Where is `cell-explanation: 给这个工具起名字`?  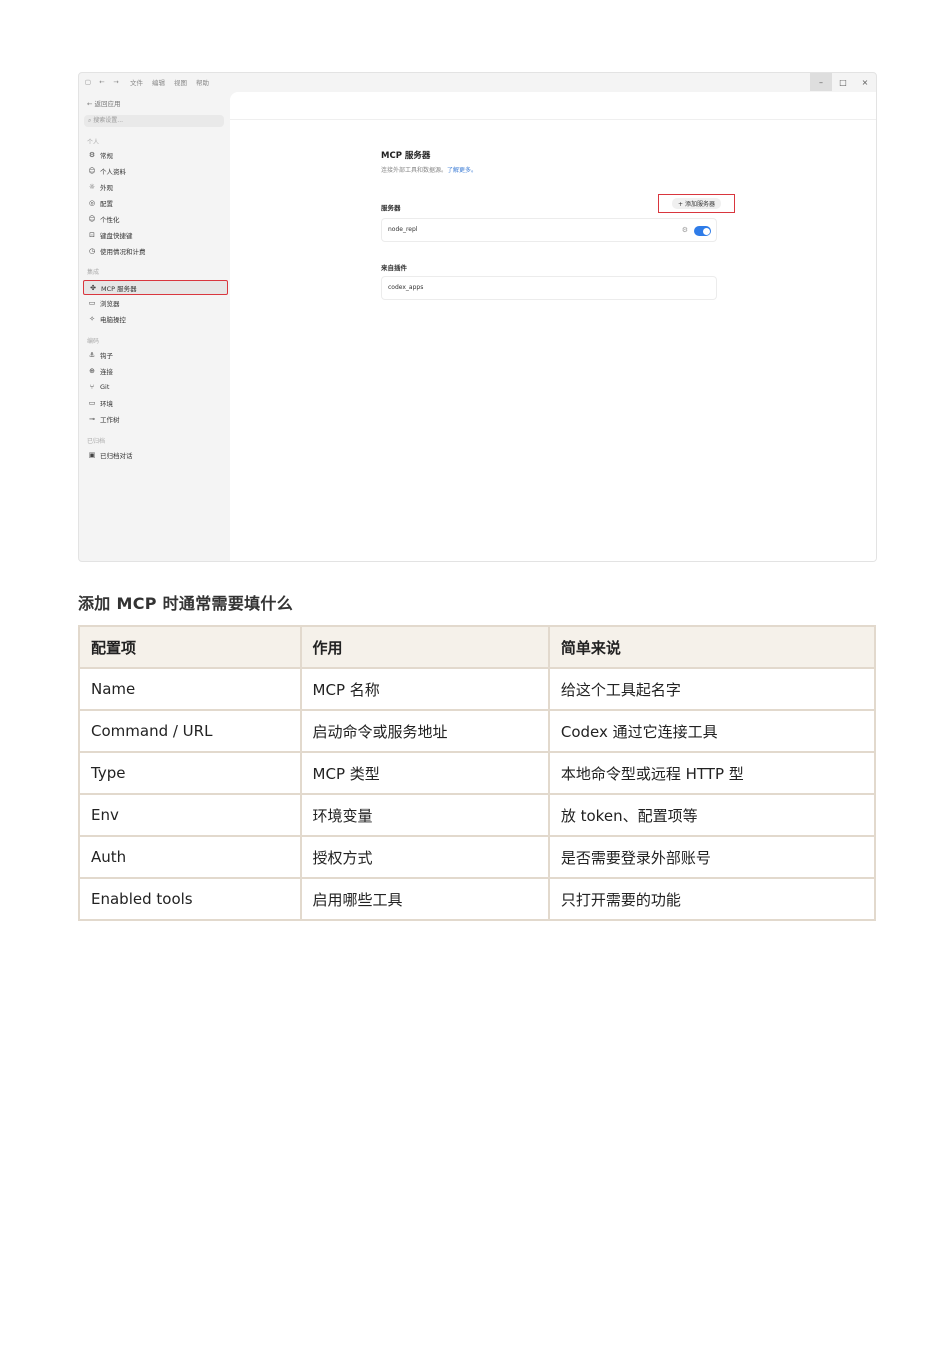 cell-explanation: 给这个工具起名字 is located at coordinates (712, 689).